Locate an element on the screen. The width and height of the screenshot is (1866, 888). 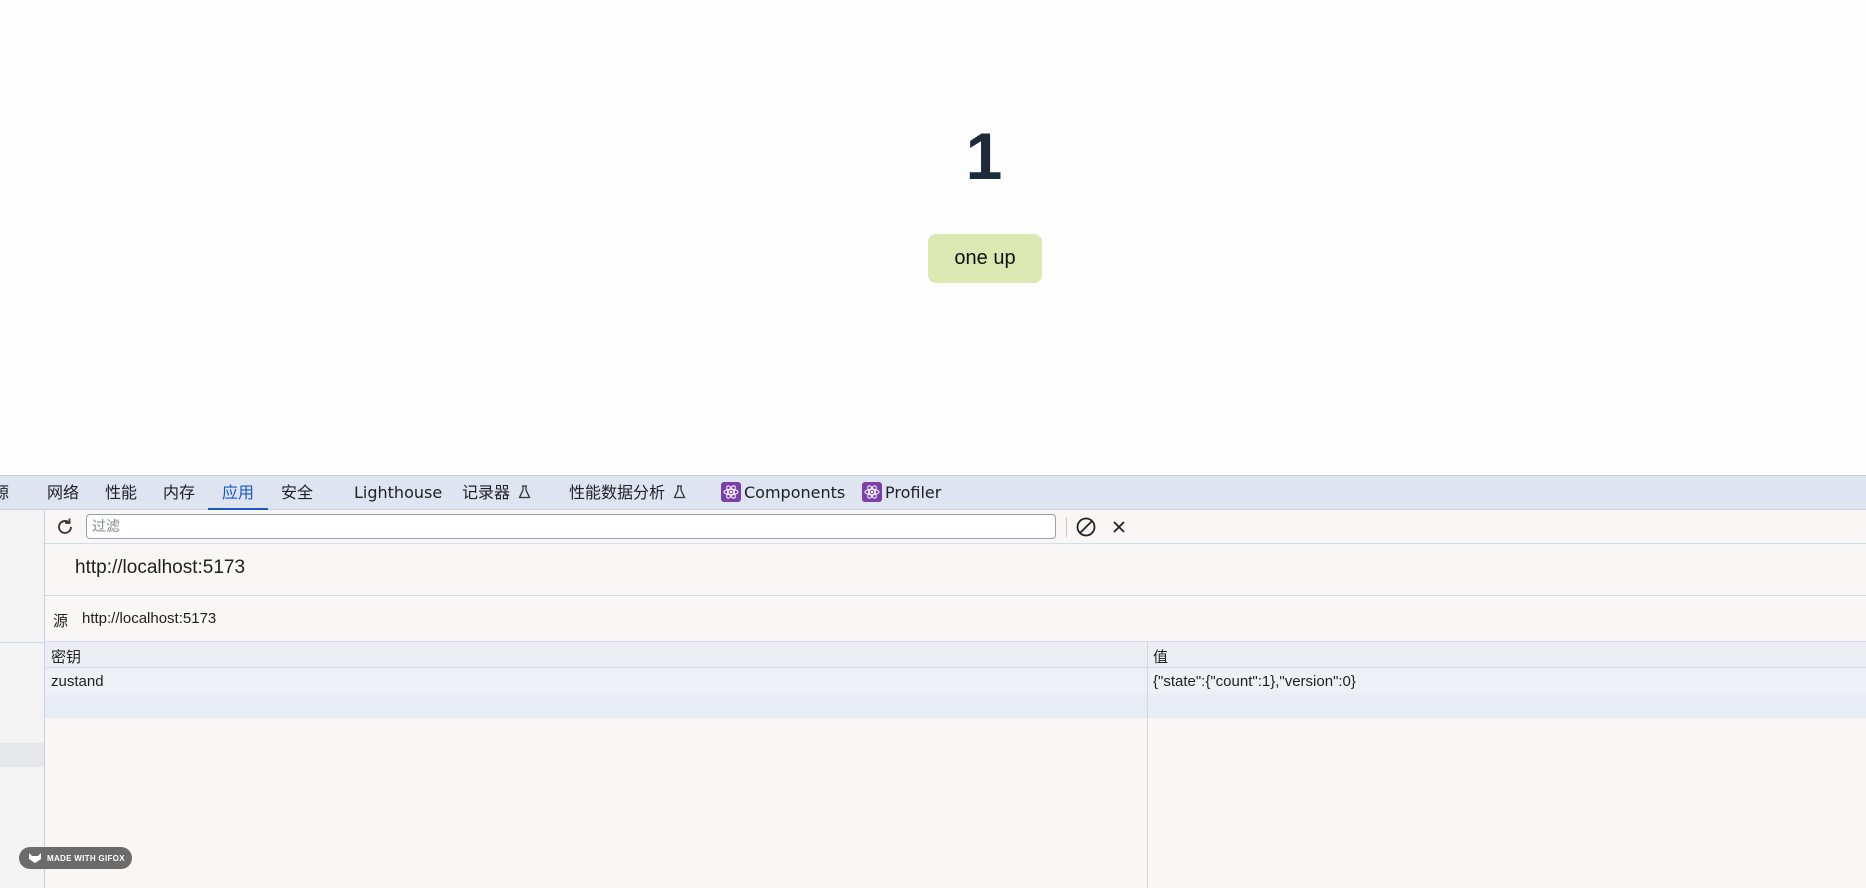
tab-security: 安全 is located at coordinates (297, 493).